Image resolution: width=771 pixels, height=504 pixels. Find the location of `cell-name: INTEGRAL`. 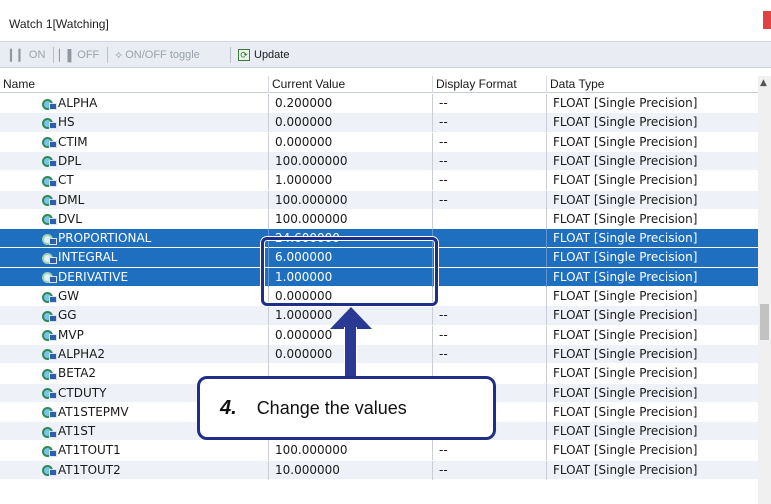

cell-name: INTEGRAL is located at coordinates (154, 257).